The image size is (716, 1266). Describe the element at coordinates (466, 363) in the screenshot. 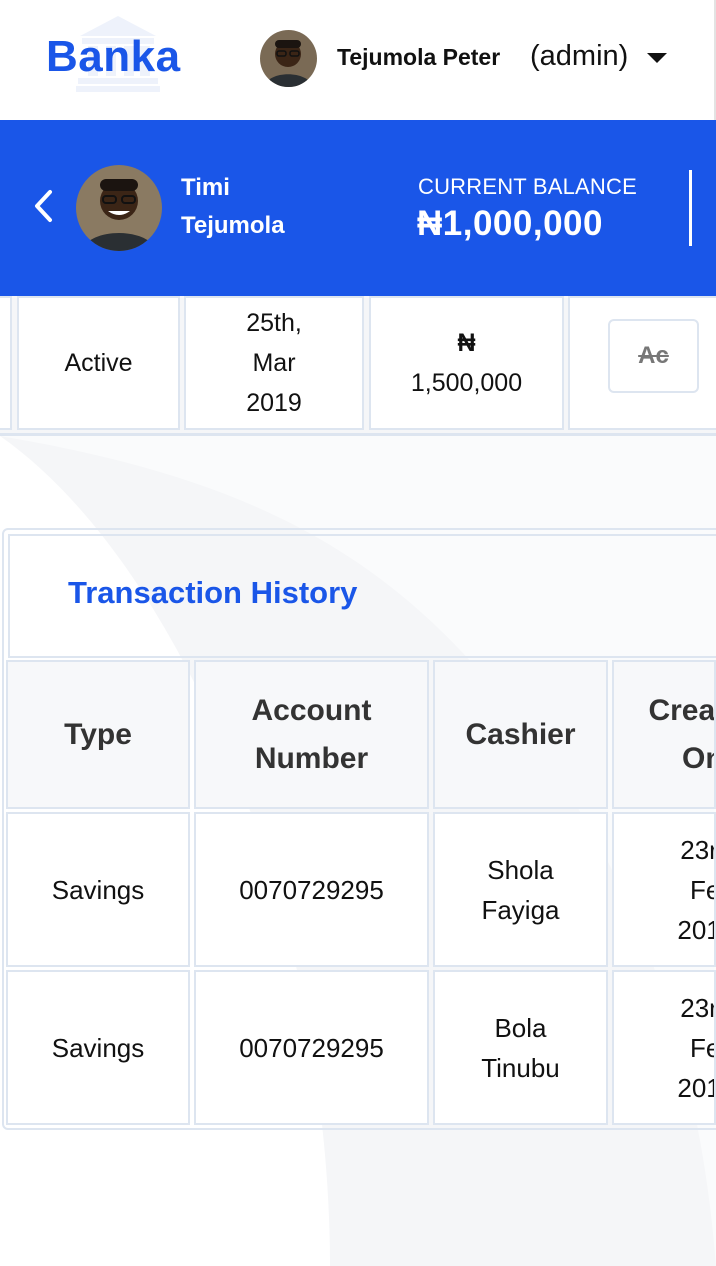

I see `account-amount-cell: ₦ 1,500,000` at that location.